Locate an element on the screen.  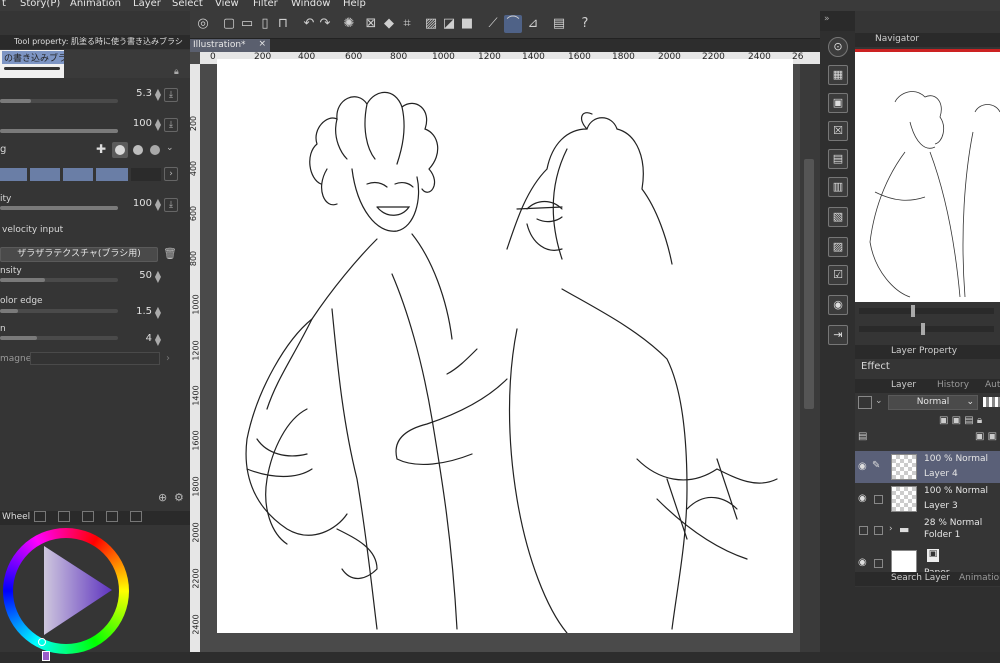
loading-icon: ✺ is located at coordinates (349, 24).